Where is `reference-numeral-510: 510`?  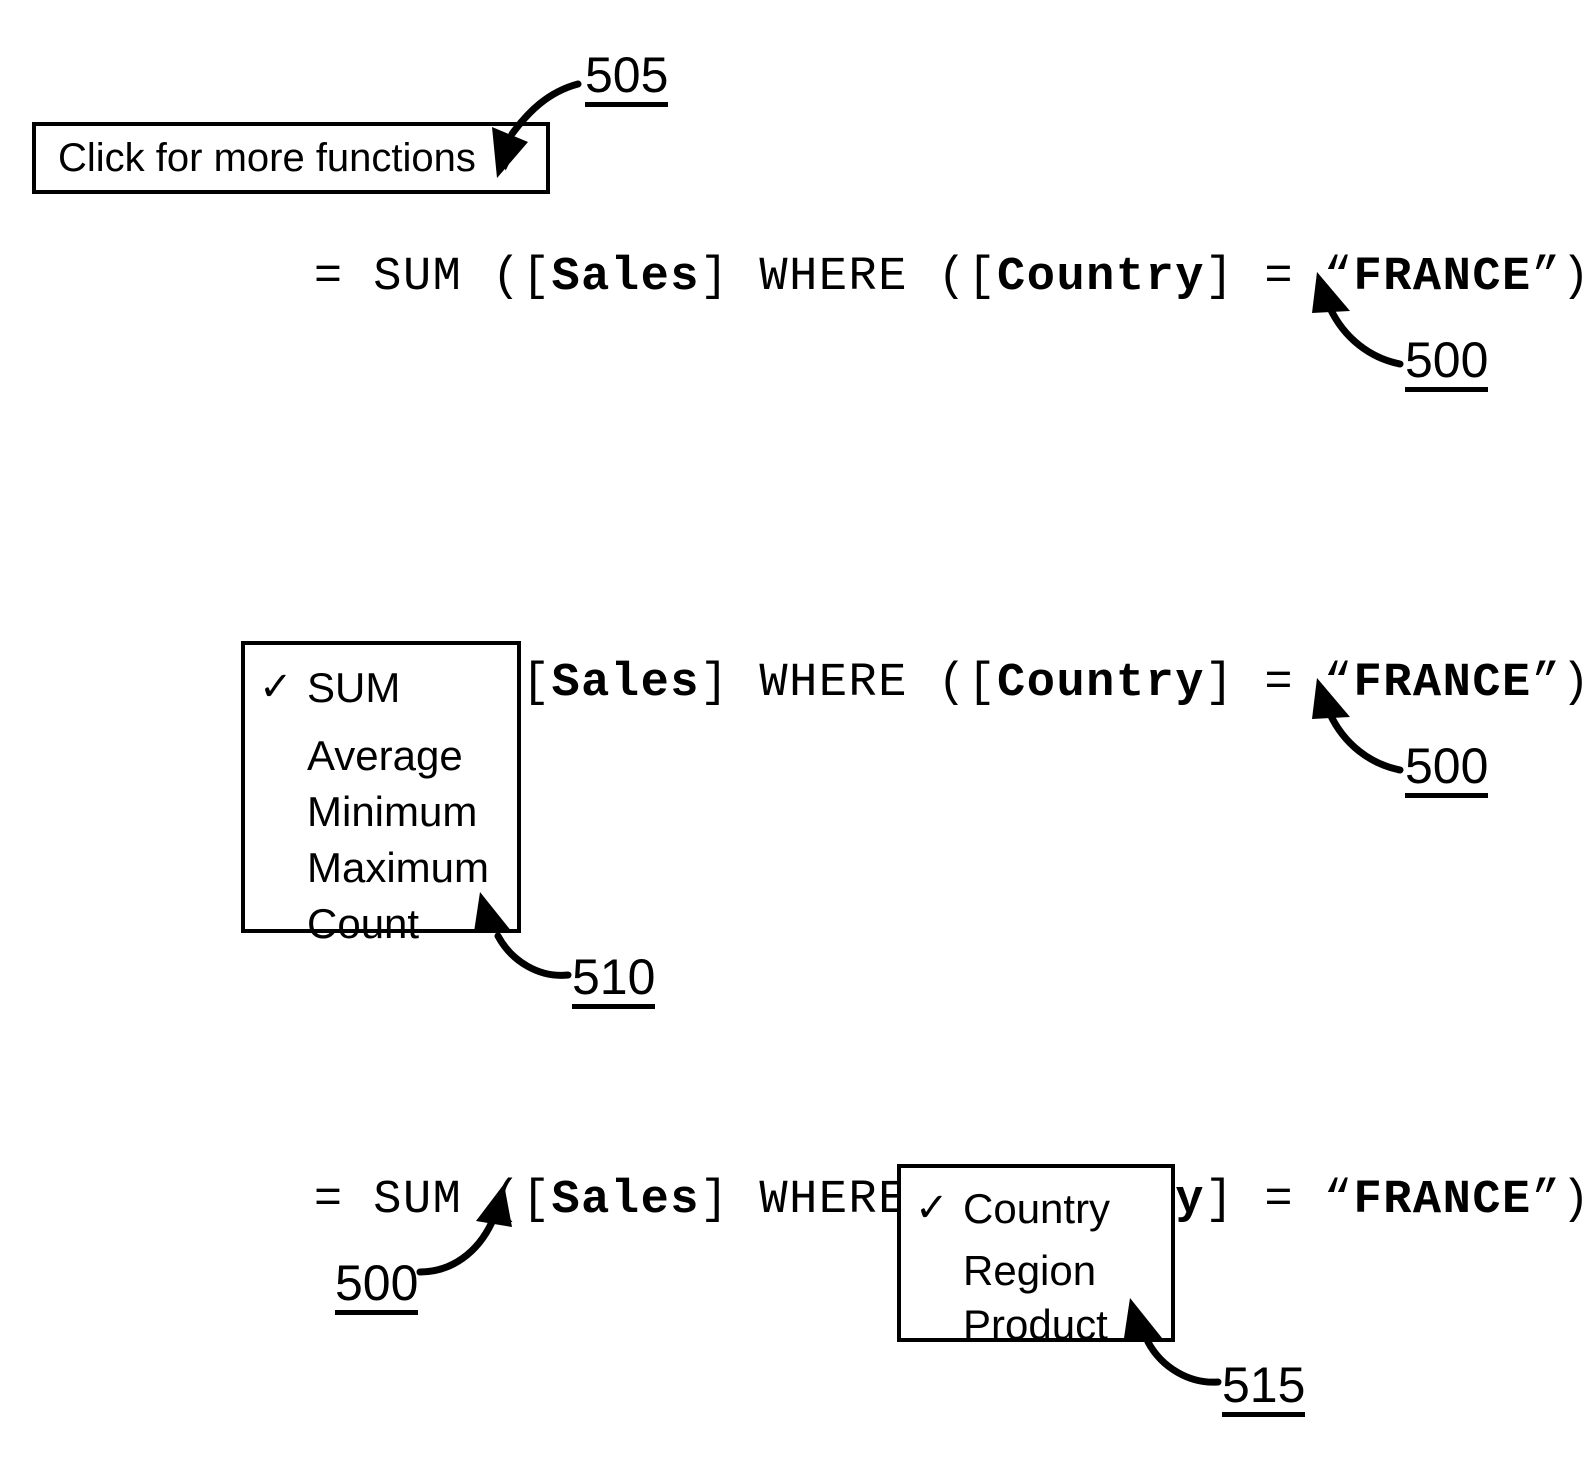
reference-numeral-510: 510 is located at coordinates (614, 980).